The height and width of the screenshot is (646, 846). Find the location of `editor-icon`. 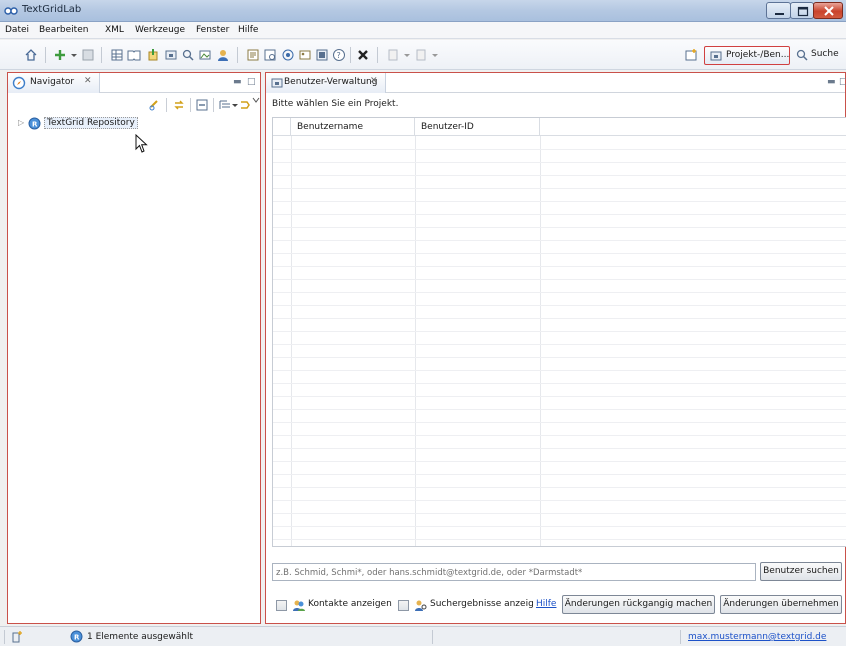

editor-icon is located at coordinates (253, 55).